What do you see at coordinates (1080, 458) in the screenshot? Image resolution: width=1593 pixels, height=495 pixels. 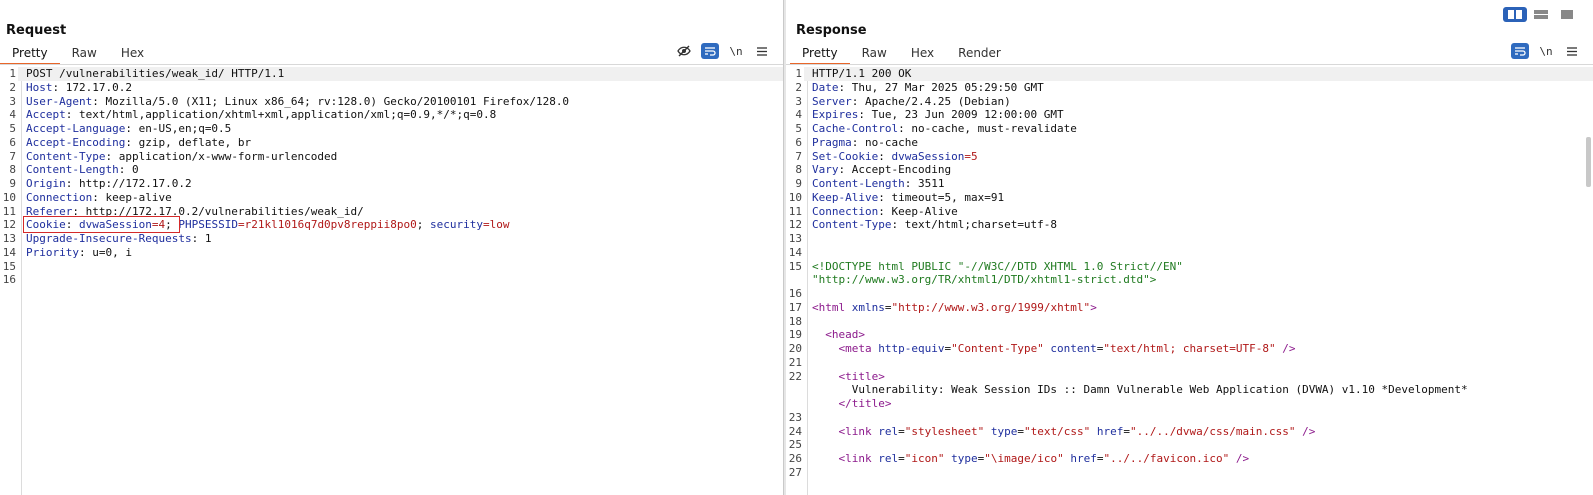 I see `code-token: href` at bounding box center [1080, 458].